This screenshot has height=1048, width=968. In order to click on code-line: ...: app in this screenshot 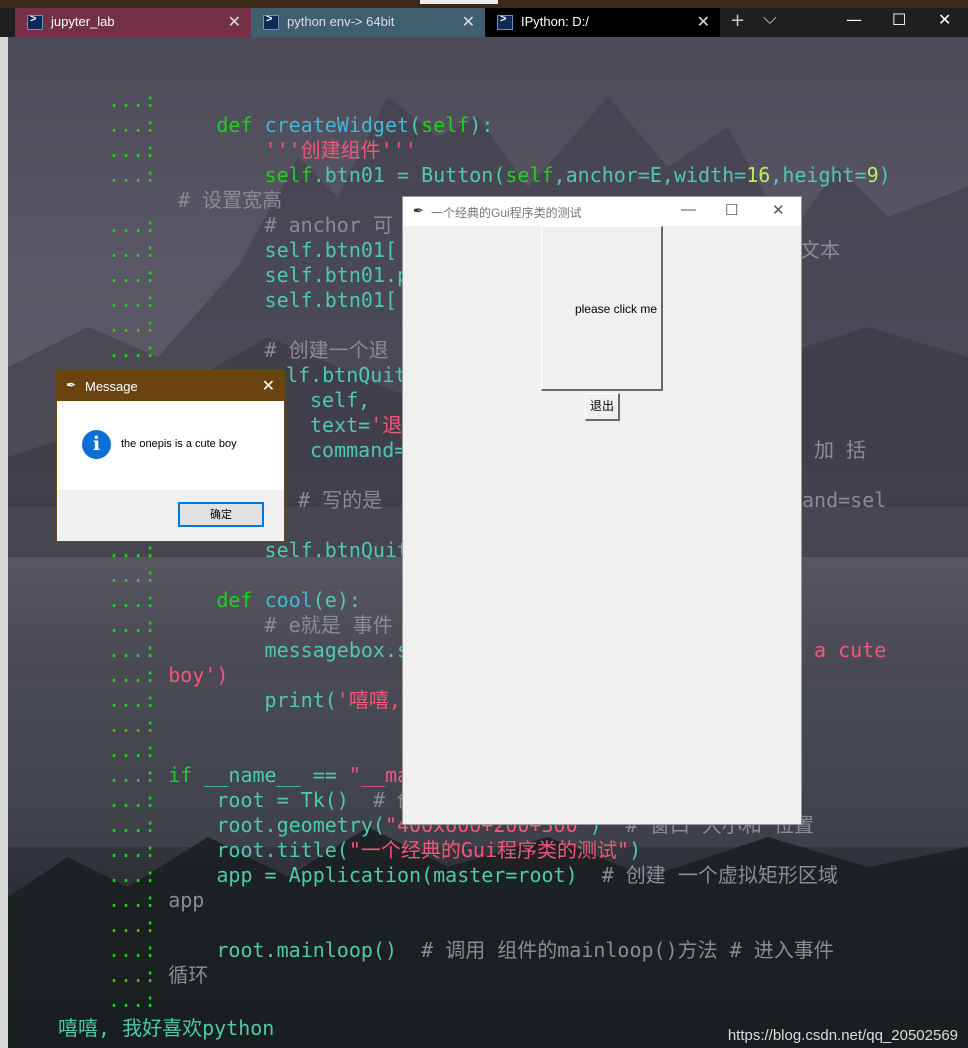, I will do `click(156, 900)`.